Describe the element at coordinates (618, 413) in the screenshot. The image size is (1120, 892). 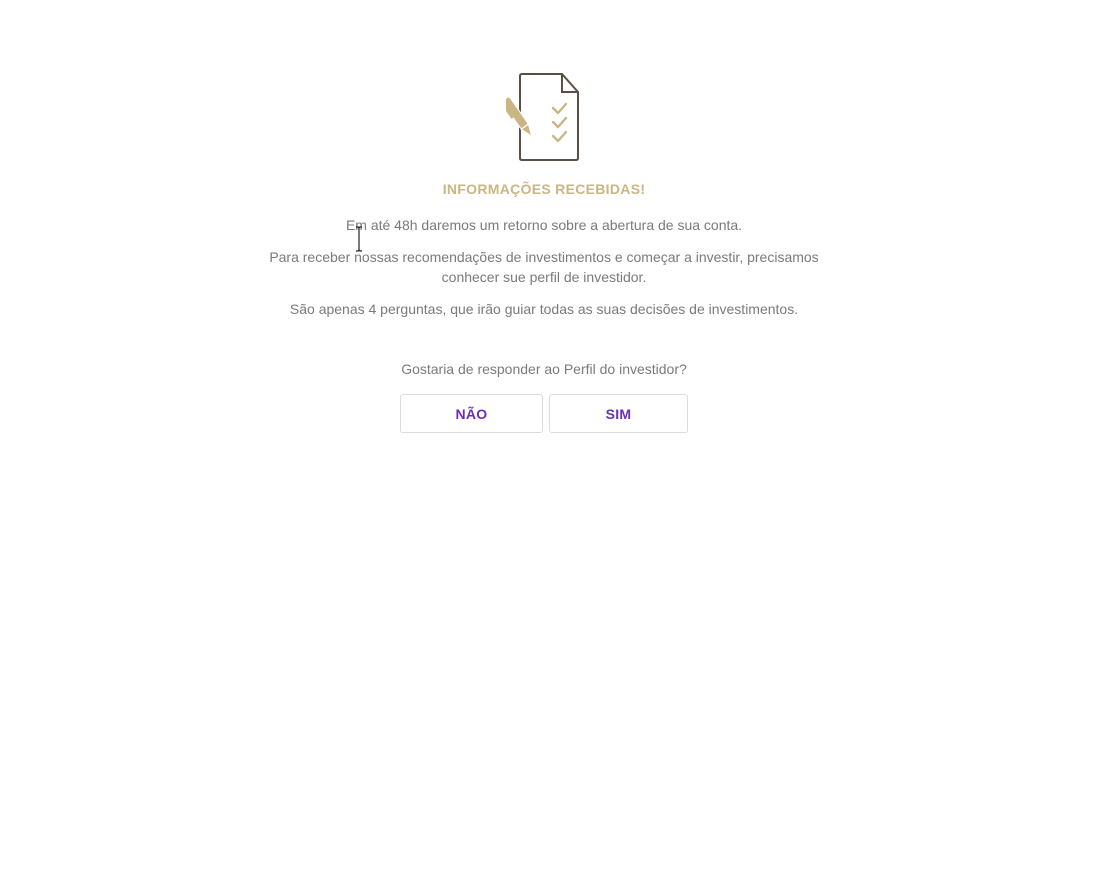
I see `yes-button: SIM` at that location.